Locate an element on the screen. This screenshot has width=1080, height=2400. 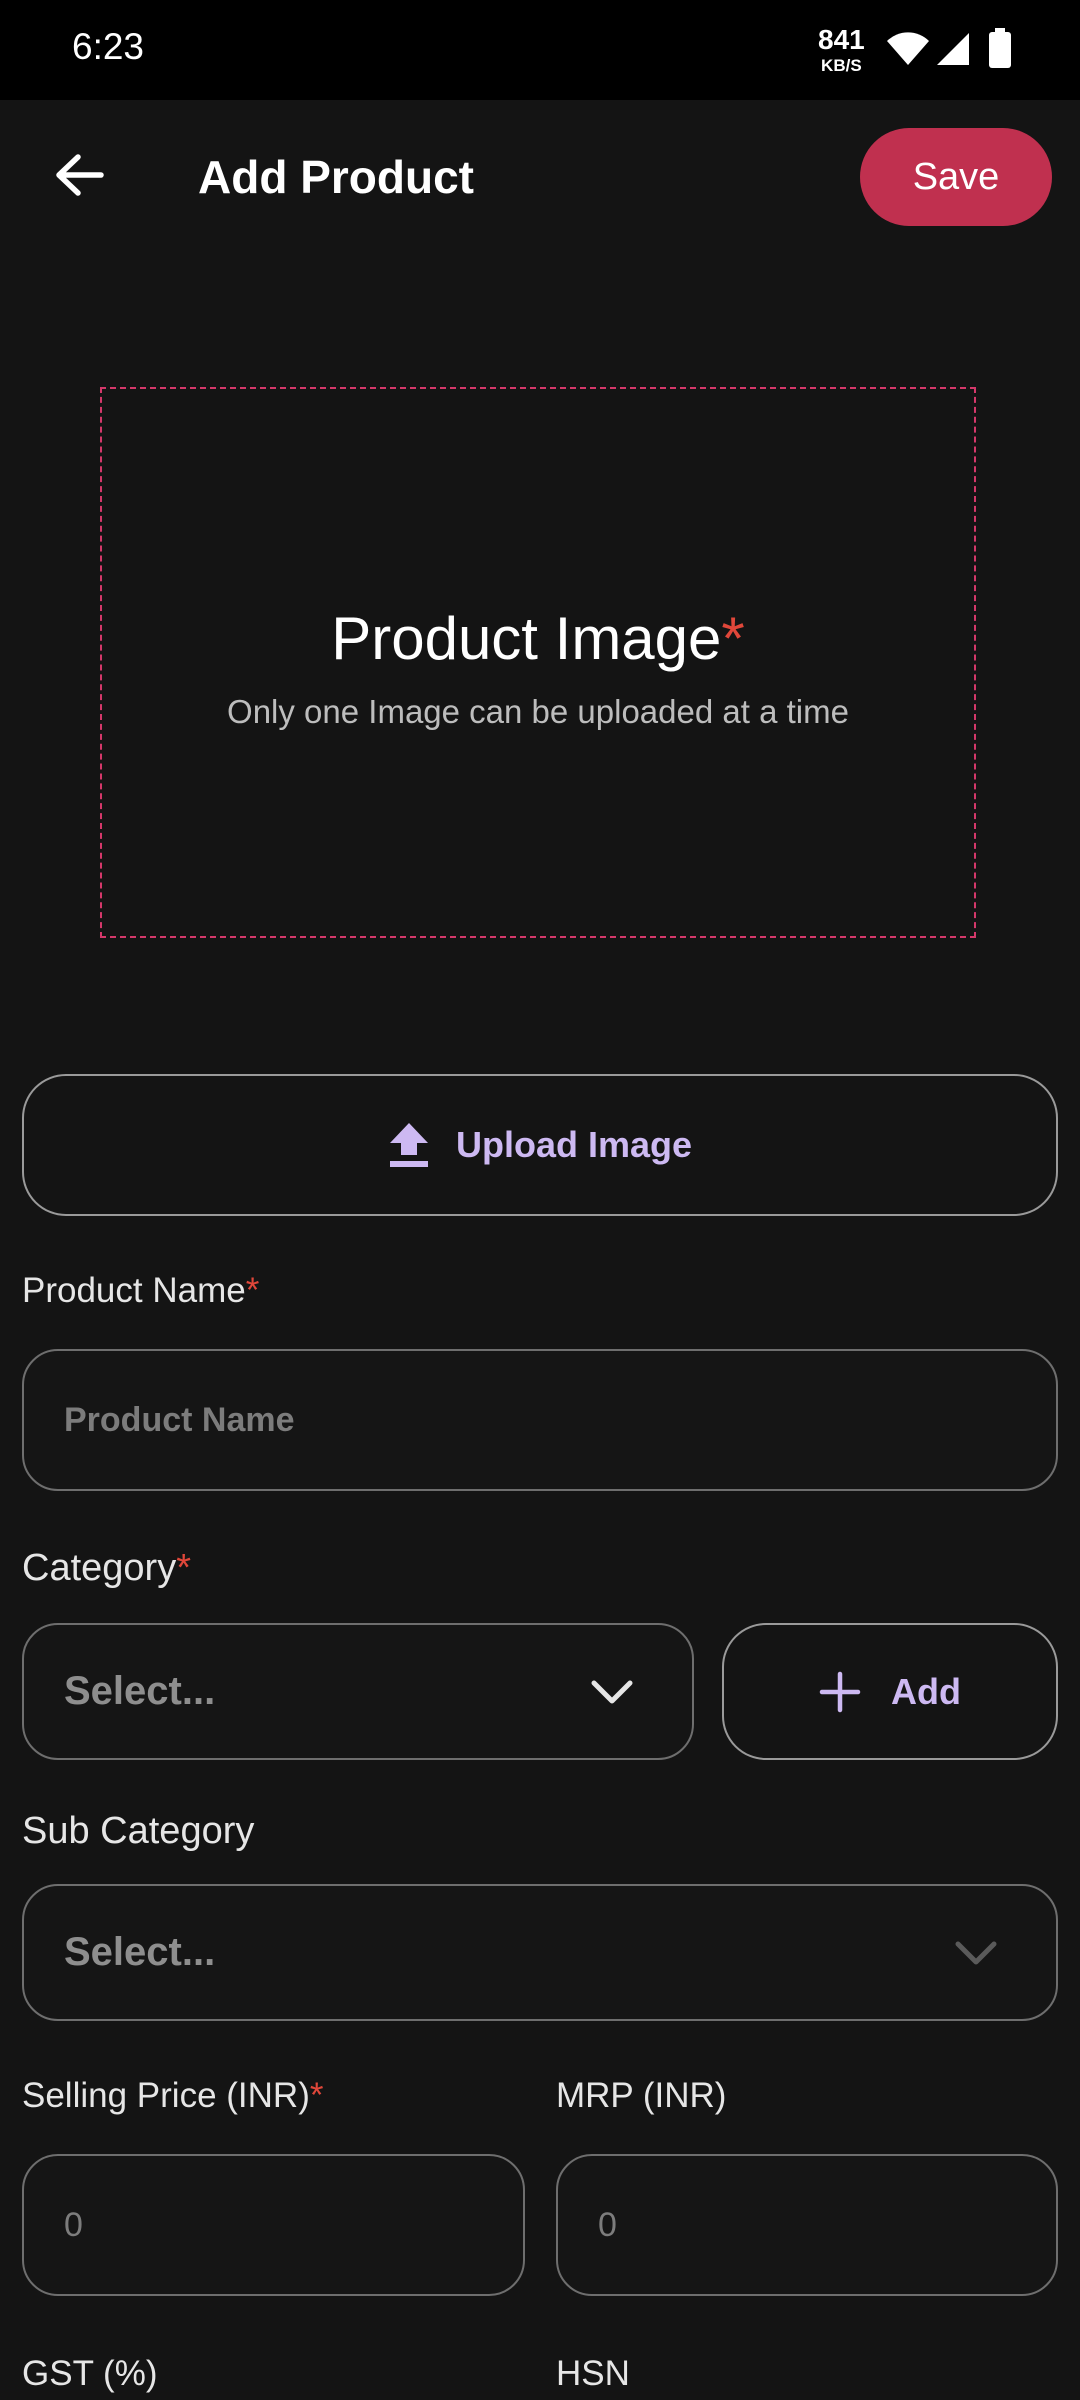
upload-image-label: Upload Image is located at coordinates (574, 1144).